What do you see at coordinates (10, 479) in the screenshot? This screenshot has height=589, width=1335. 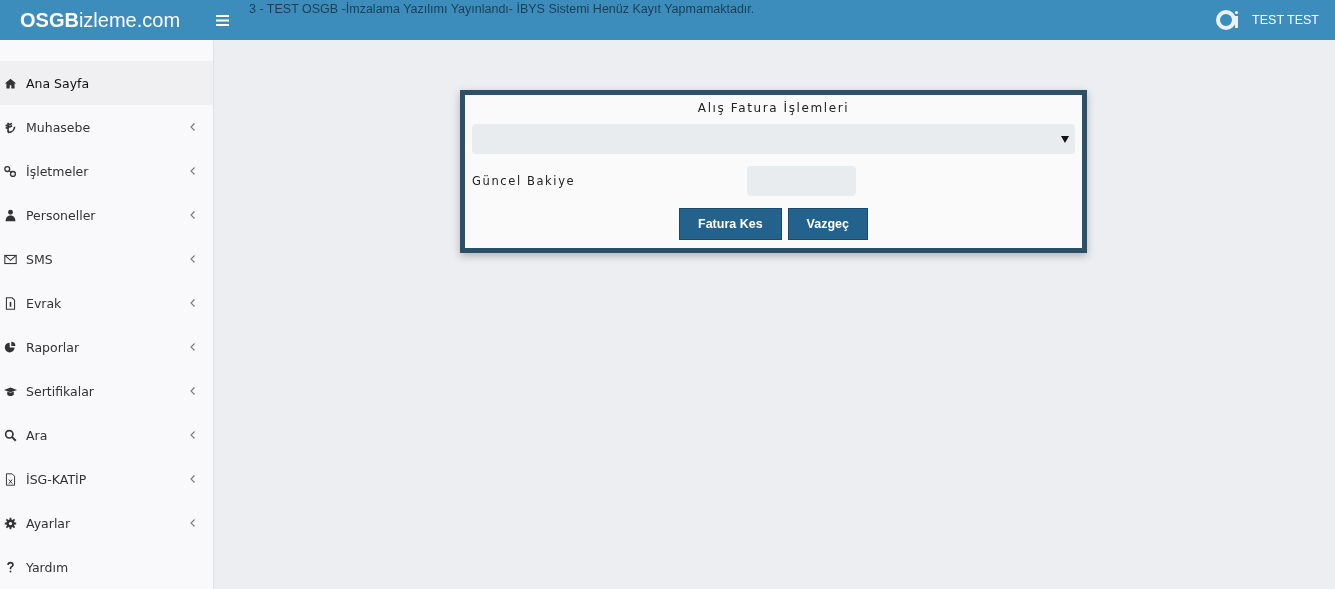 I see `excel-file-icon` at bounding box center [10, 479].